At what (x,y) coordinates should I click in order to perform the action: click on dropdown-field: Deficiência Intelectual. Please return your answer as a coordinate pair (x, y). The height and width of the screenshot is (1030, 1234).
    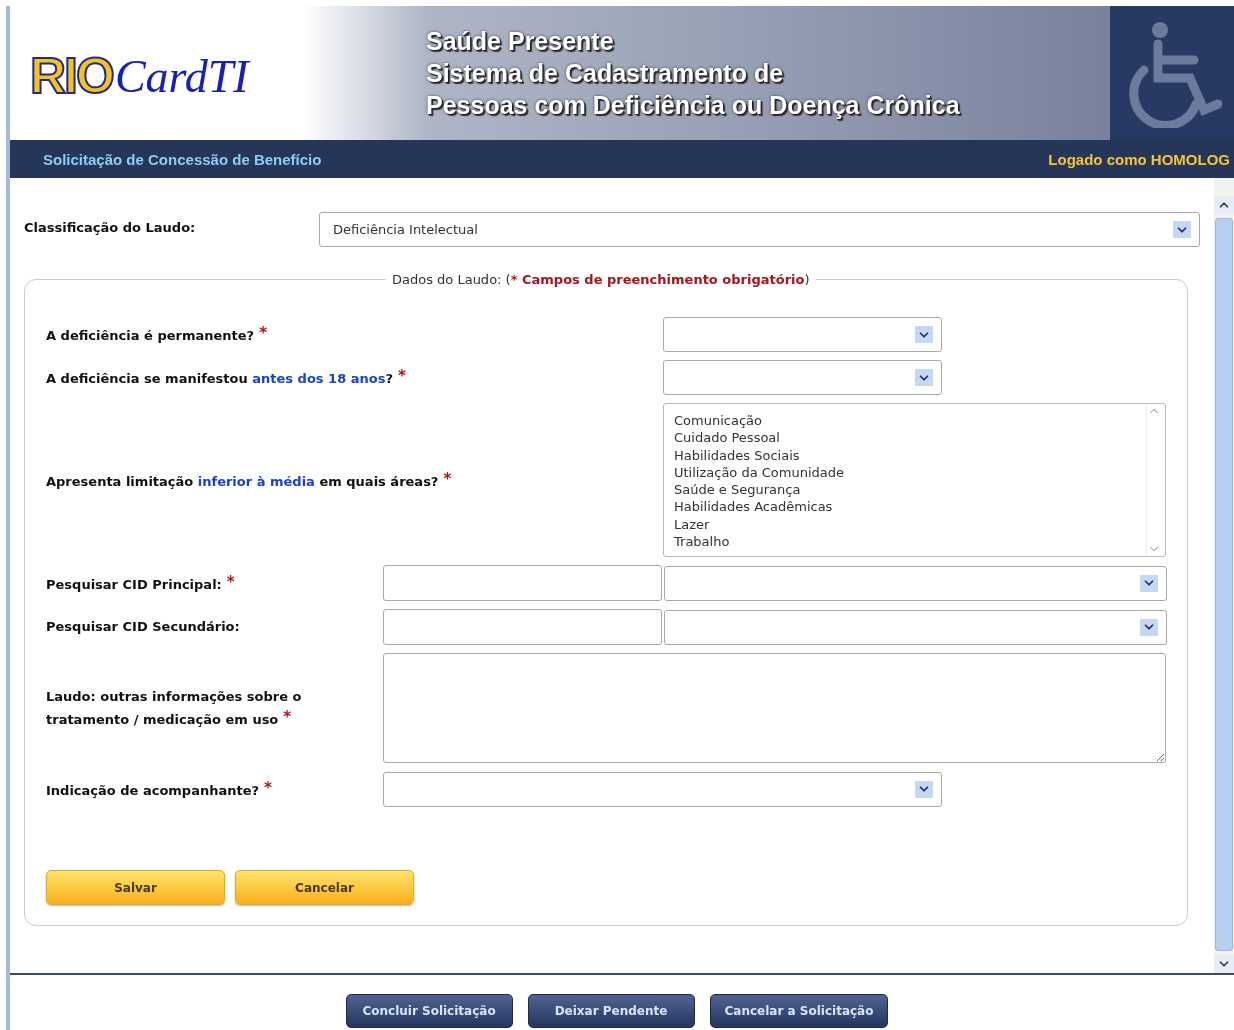
    Looking at the image, I should click on (759, 229).